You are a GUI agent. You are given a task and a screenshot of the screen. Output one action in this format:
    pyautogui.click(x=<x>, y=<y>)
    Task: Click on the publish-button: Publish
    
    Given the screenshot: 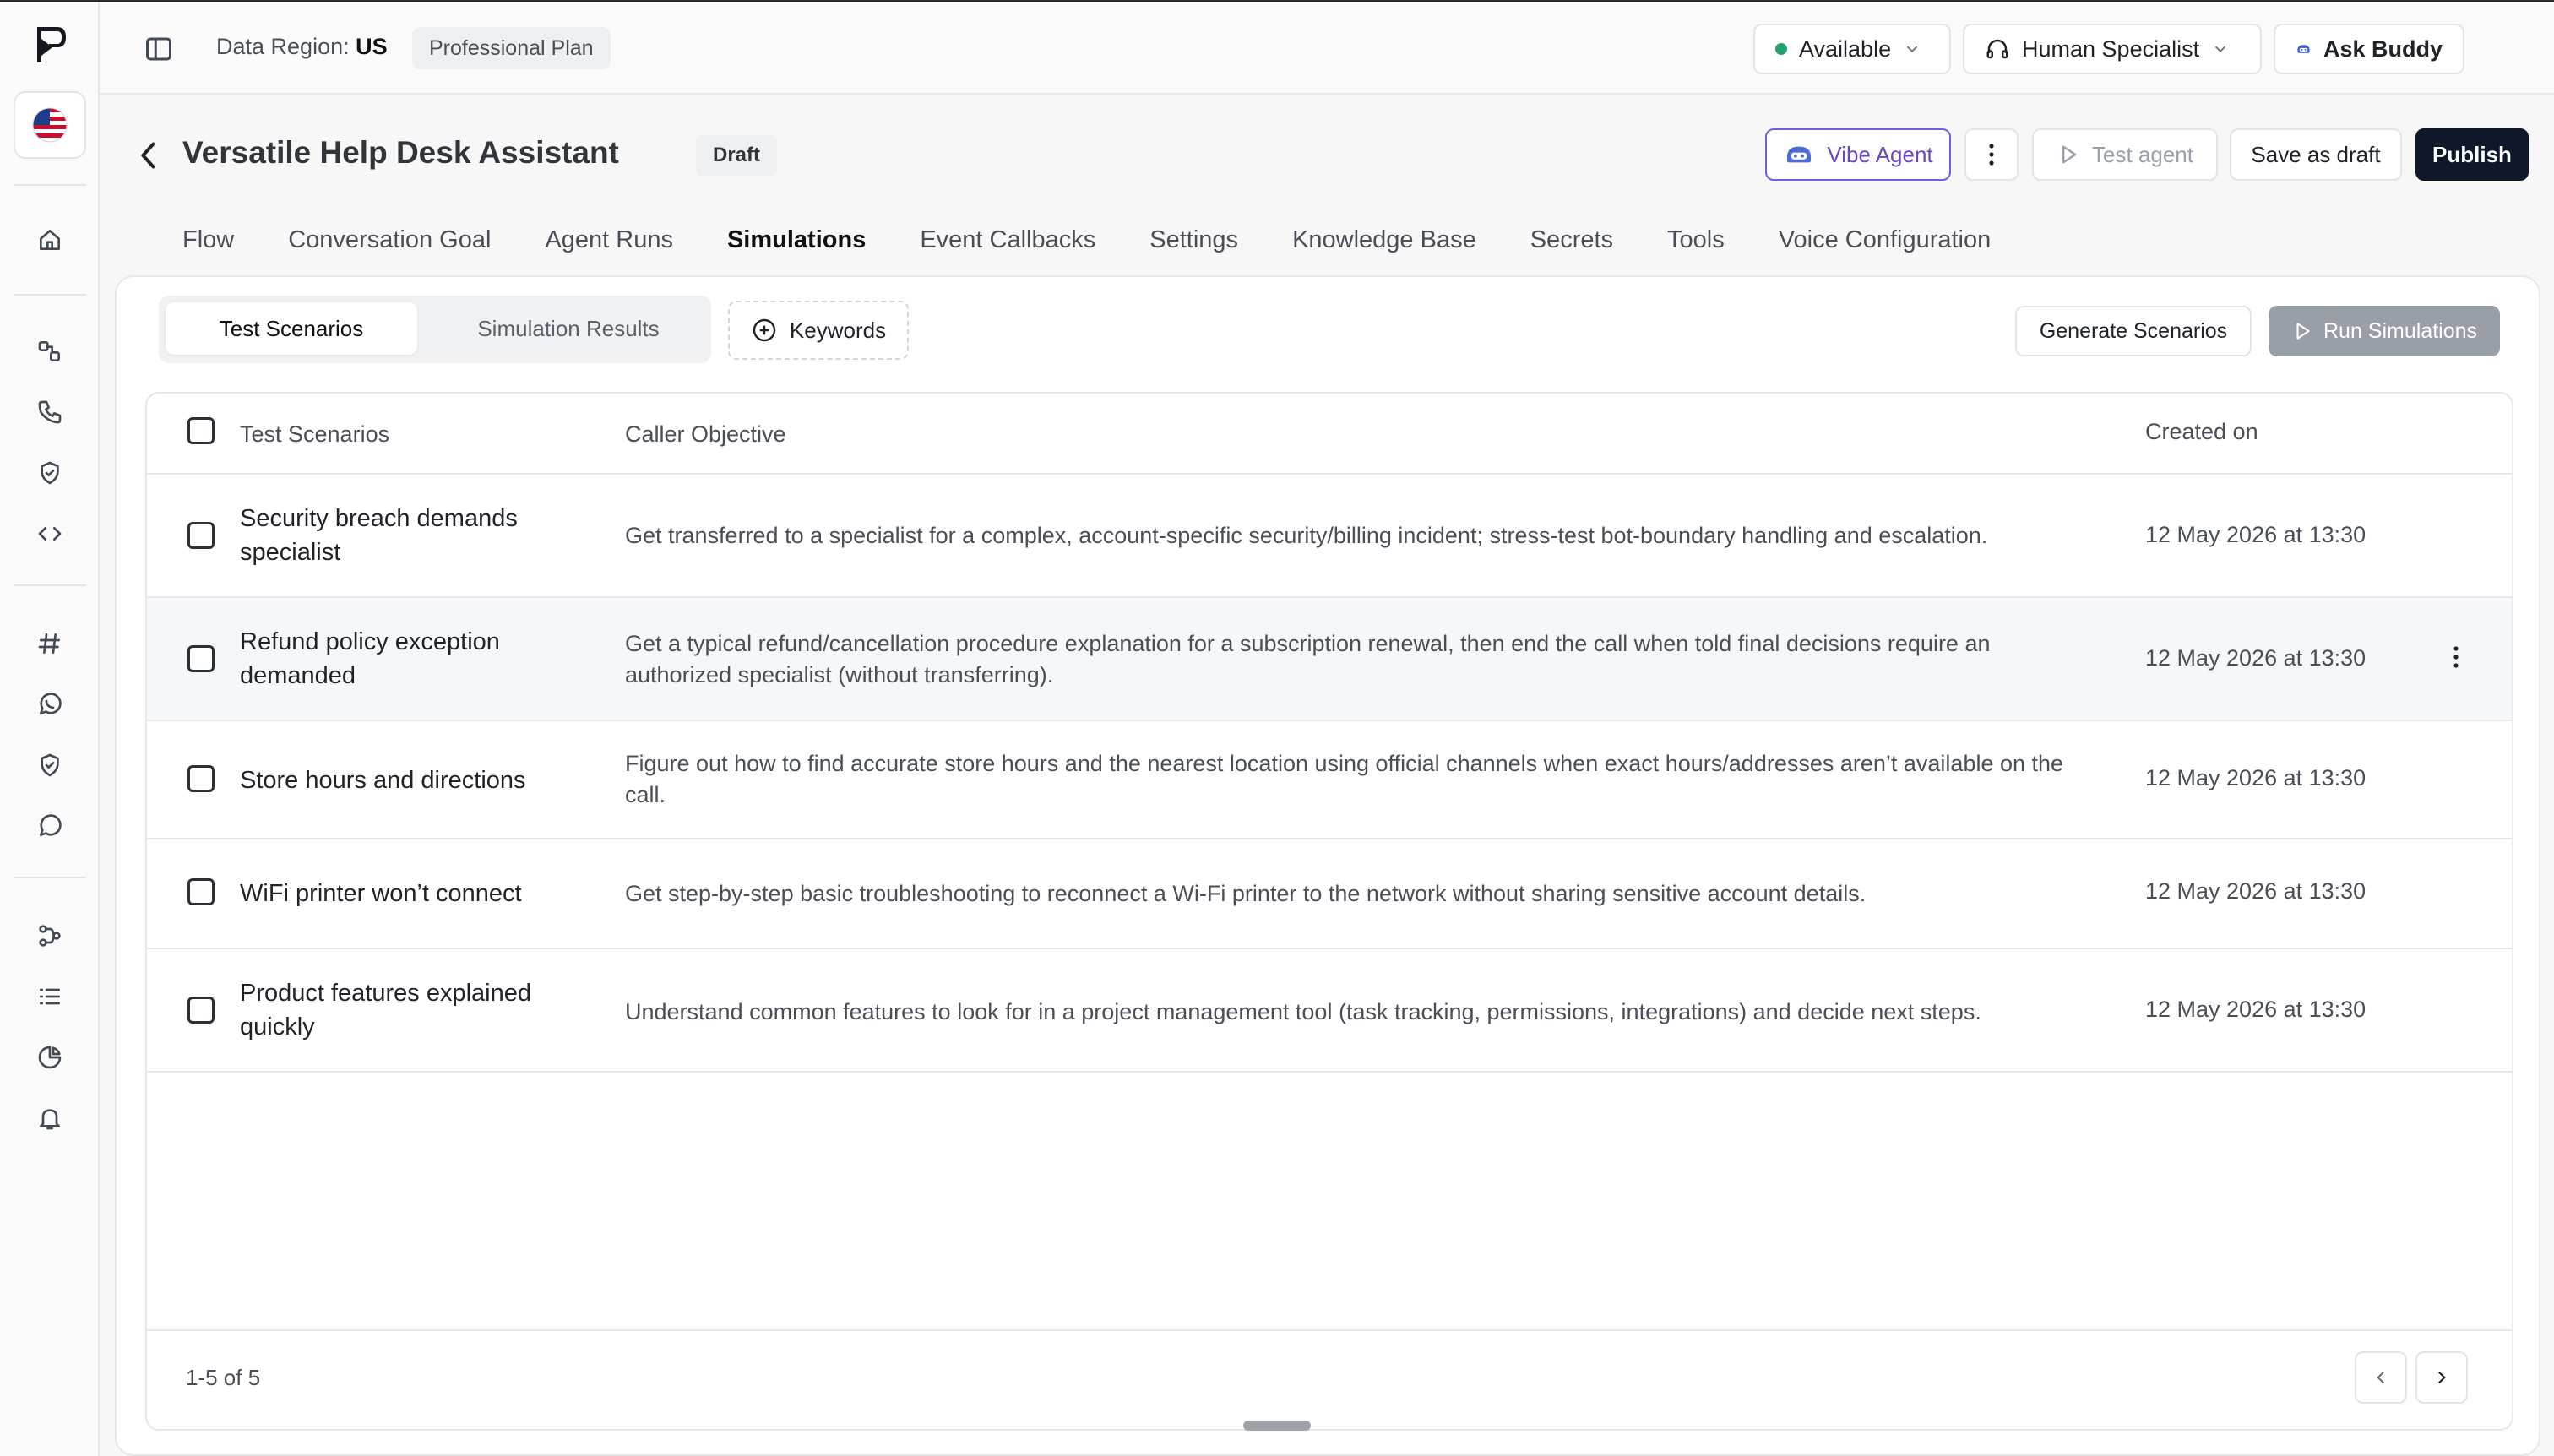 What is the action you would take?
    pyautogui.click(x=2472, y=154)
    